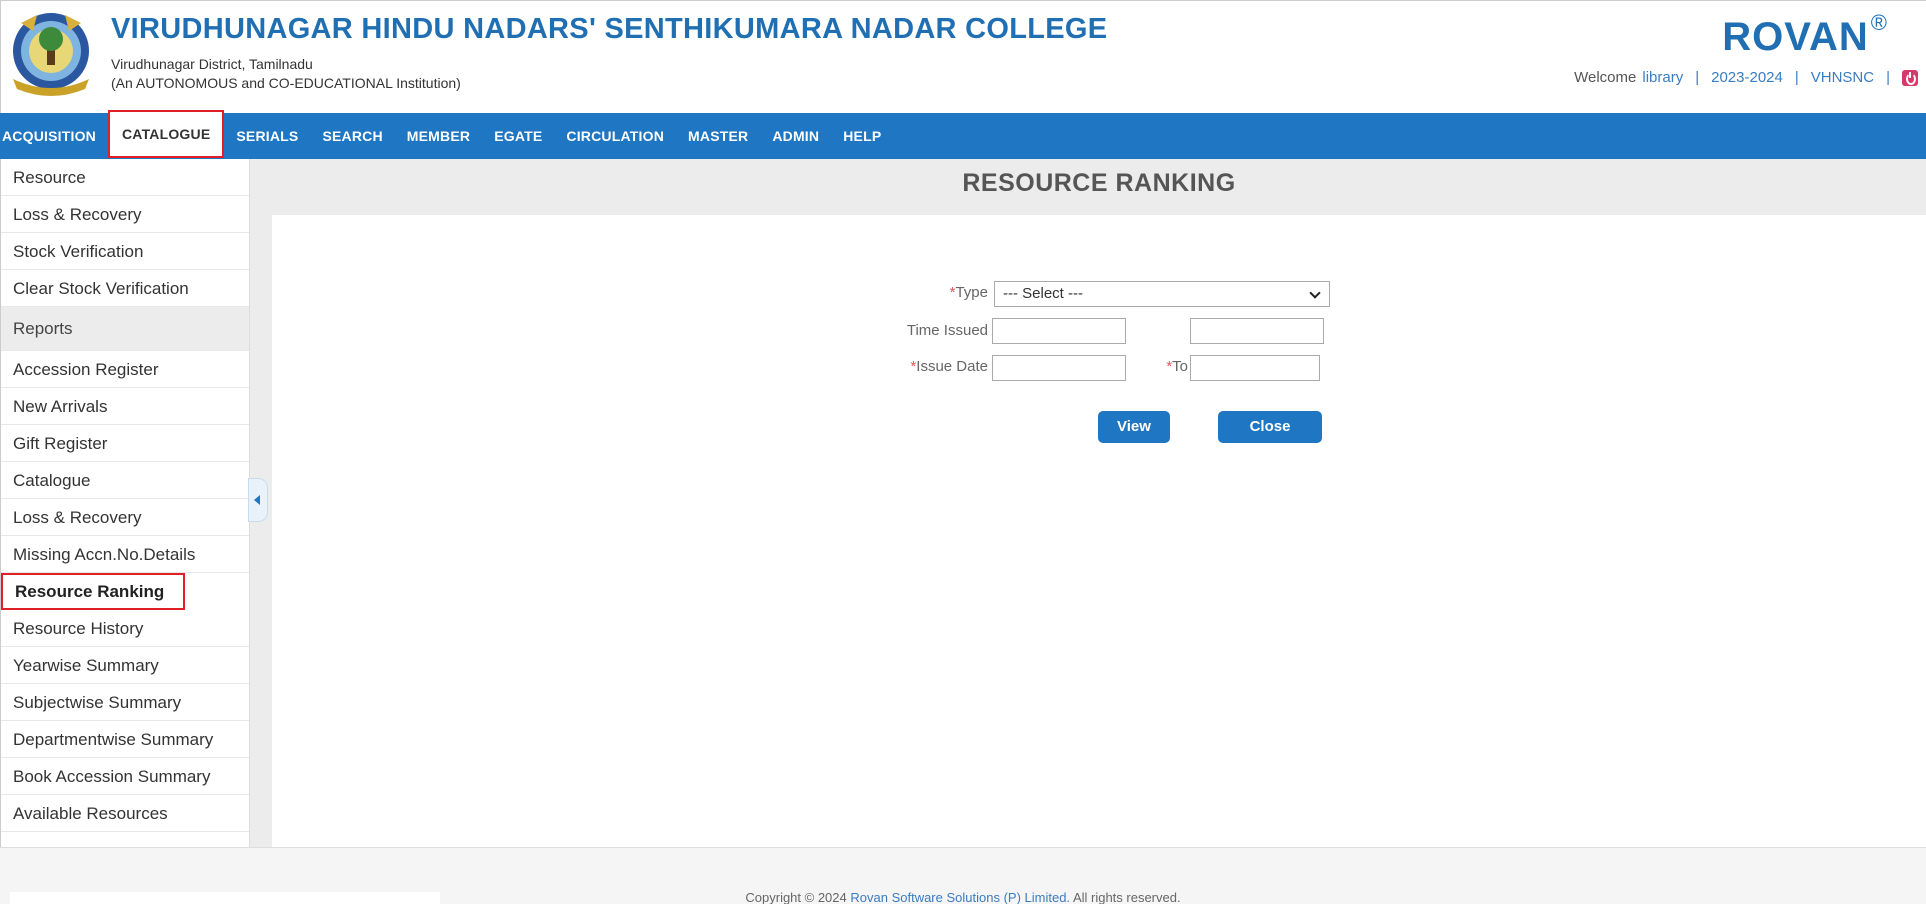 The image size is (1926, 904). What do you see at coordinates (212, 64) in the screenshot?
I see `college-location: Virudhunagar District, Tamilnadu` at bounding box center [212, 64].